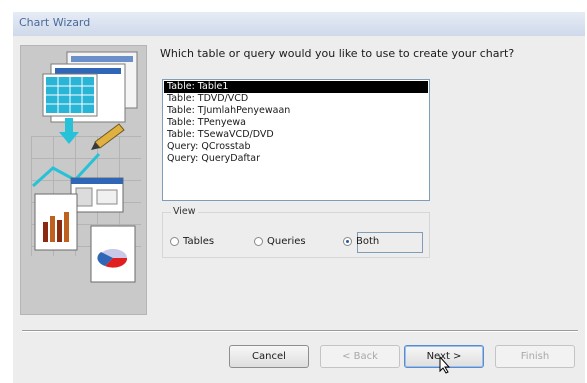  I want to click on list-item: Query: QCrosstab, so click(296, 147).